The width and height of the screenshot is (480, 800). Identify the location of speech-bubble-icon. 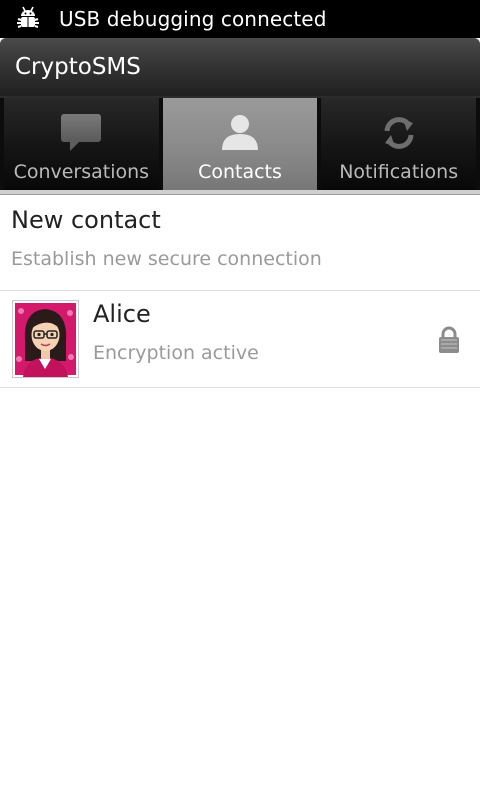
(81, 133).